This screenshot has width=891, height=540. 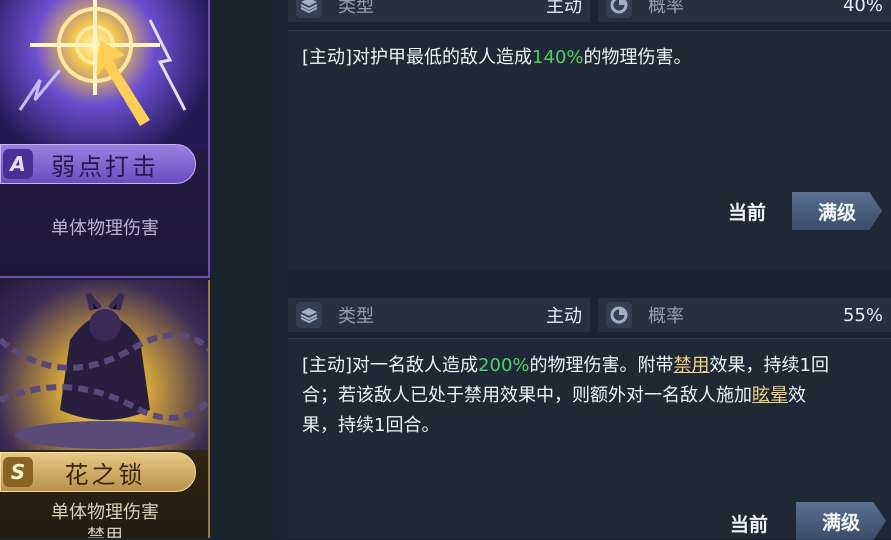 I want to click on damage-percent: 140%, so click(x=558, y=57).